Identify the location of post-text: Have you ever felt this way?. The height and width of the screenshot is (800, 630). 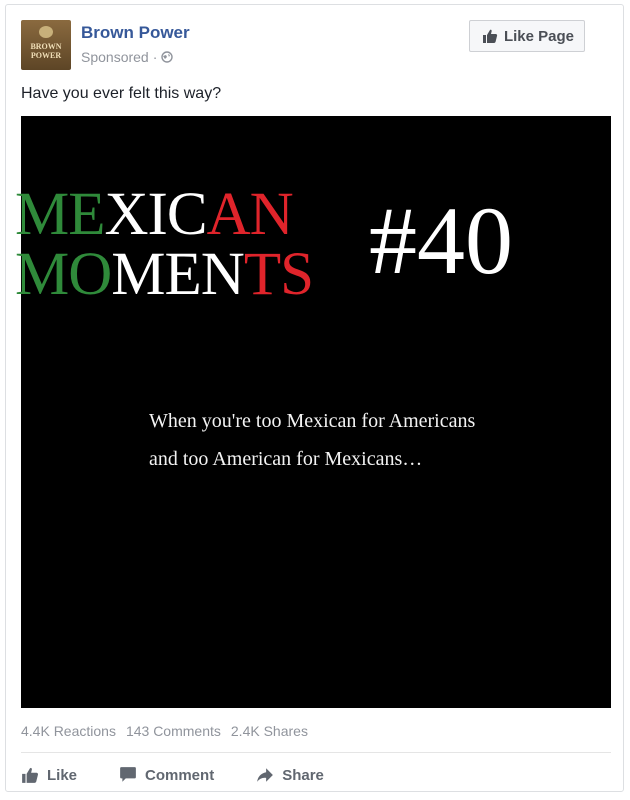
(121, 93).